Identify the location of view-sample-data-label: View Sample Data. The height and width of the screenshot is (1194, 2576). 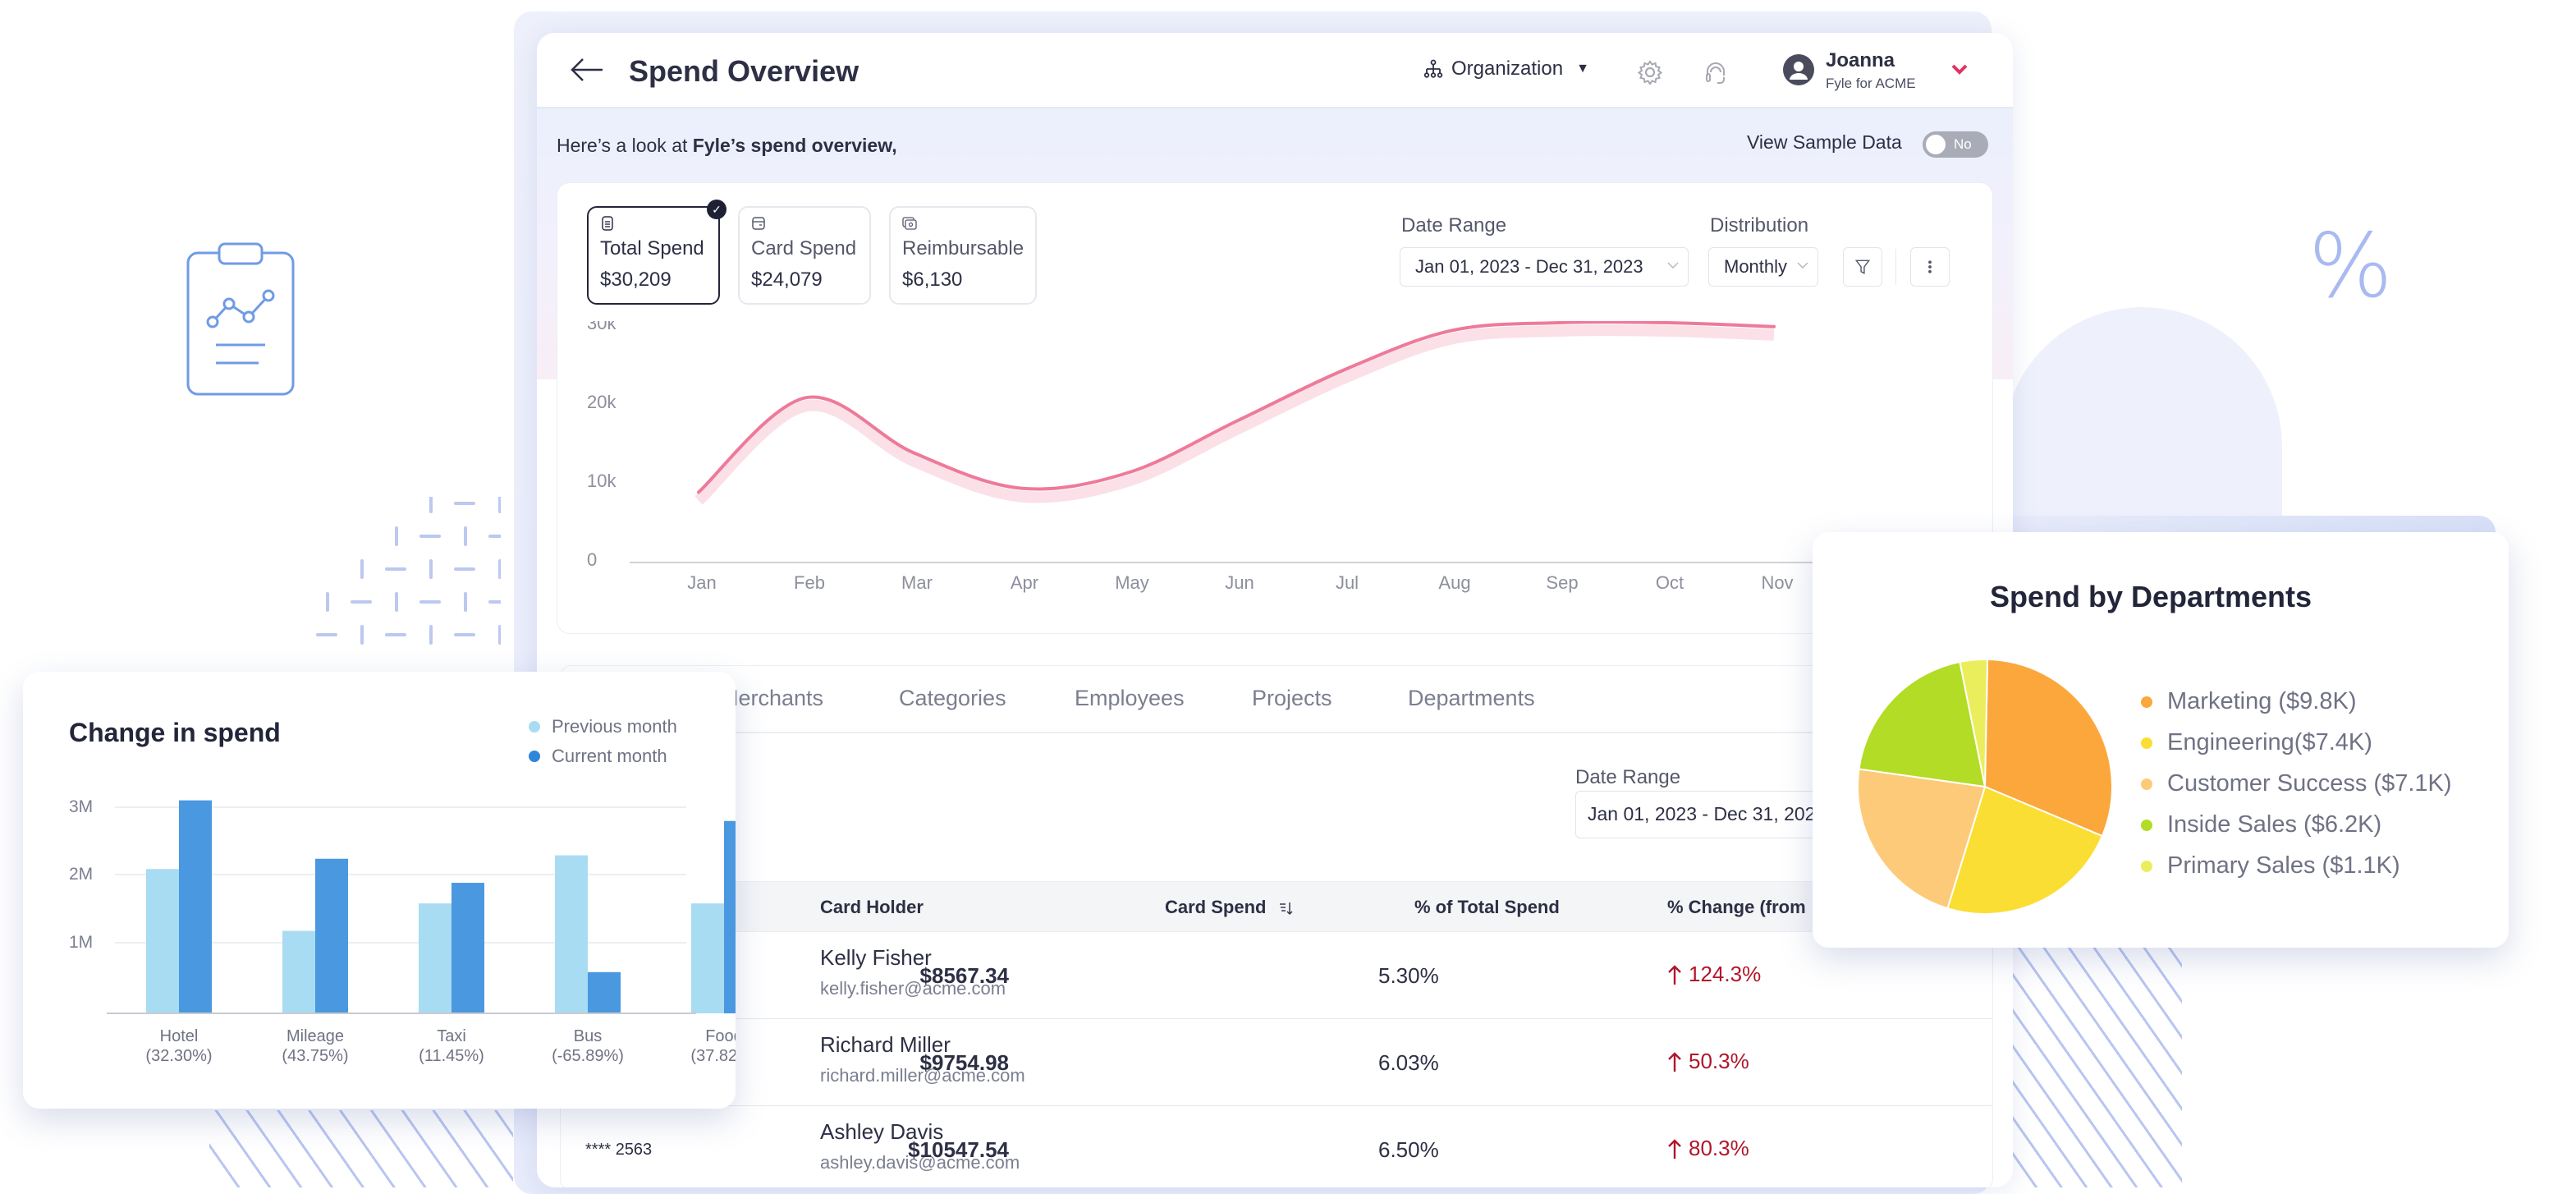
(1824, 142).